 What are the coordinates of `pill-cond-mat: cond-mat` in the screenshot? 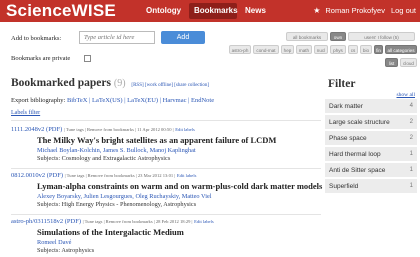 It's located at (266, 49).